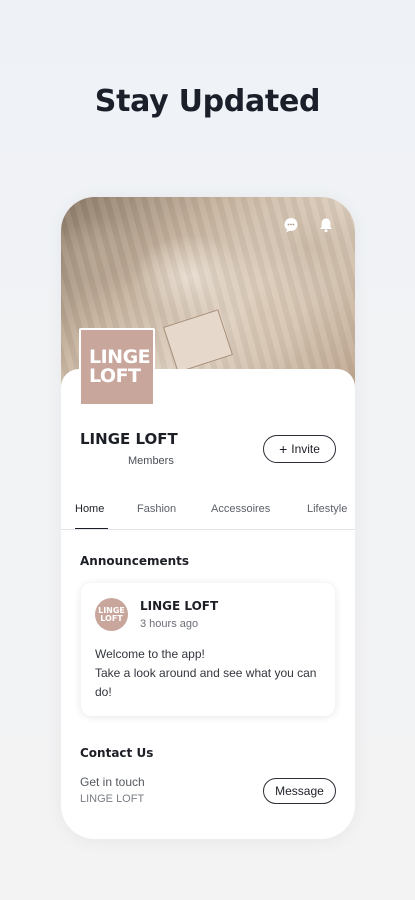  I want to click on tab-accessoires: Accessoires, so click(240, 509).